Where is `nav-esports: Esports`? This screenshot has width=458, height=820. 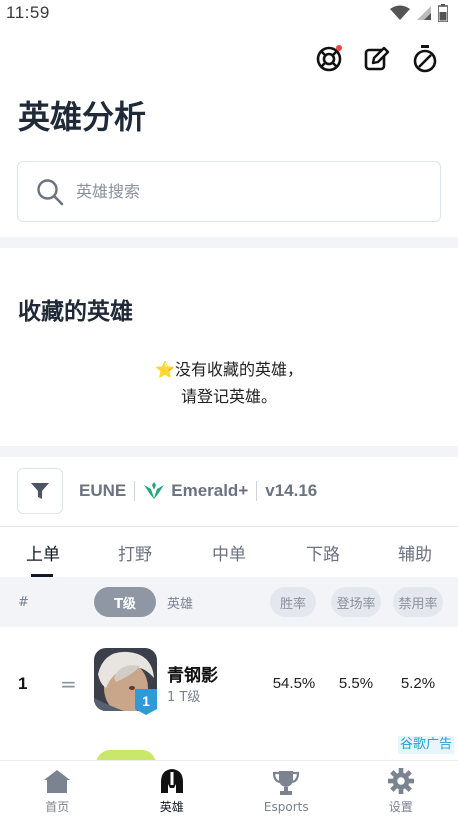
nav-esports: Esports is located at coordinates (286, 790).